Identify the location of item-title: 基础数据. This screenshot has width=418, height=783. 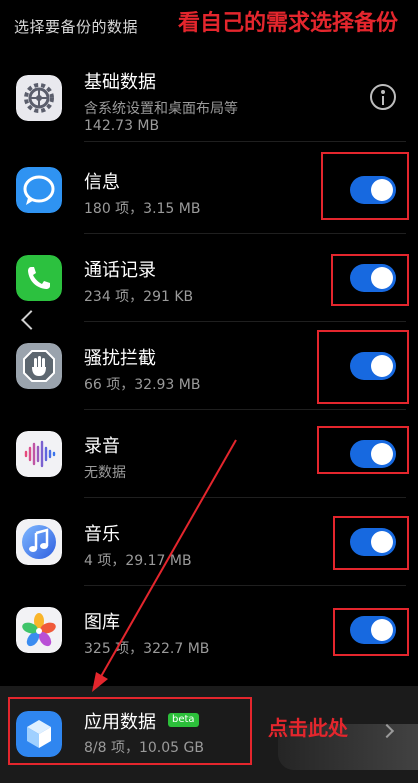
(120, 82).